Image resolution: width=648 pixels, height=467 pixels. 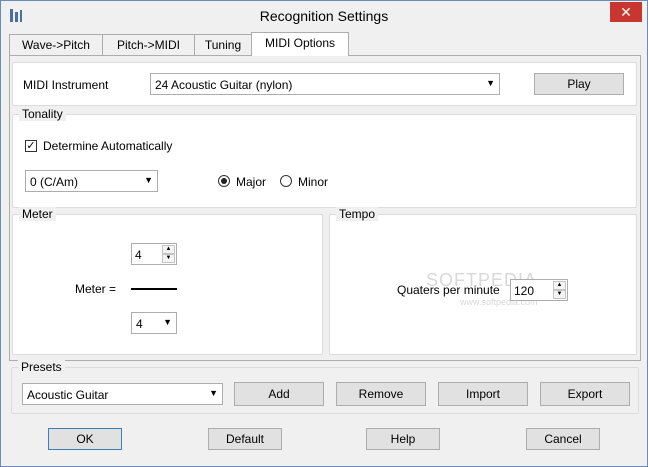 I want to click on meter-group-label: Meter, so click(x=37, y=214).